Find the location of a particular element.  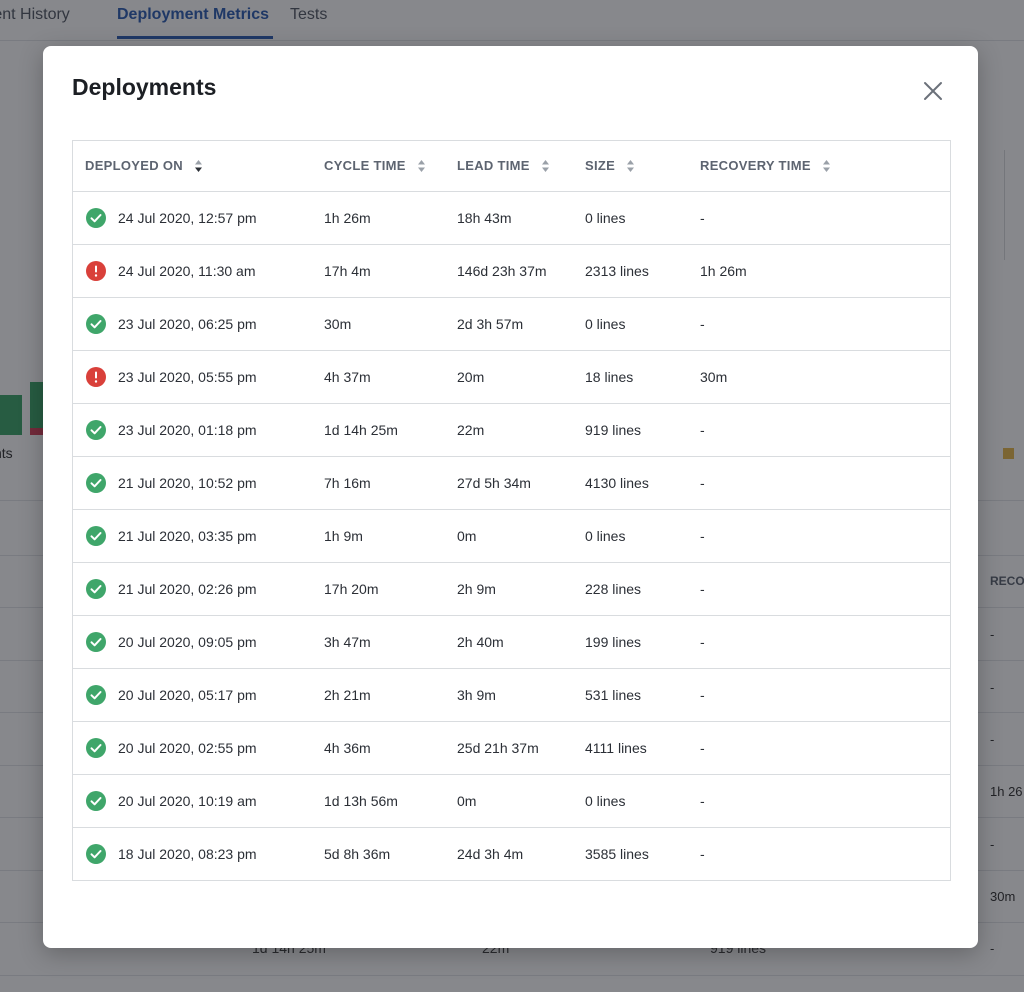

close-button is located at coordinates (933, 91).